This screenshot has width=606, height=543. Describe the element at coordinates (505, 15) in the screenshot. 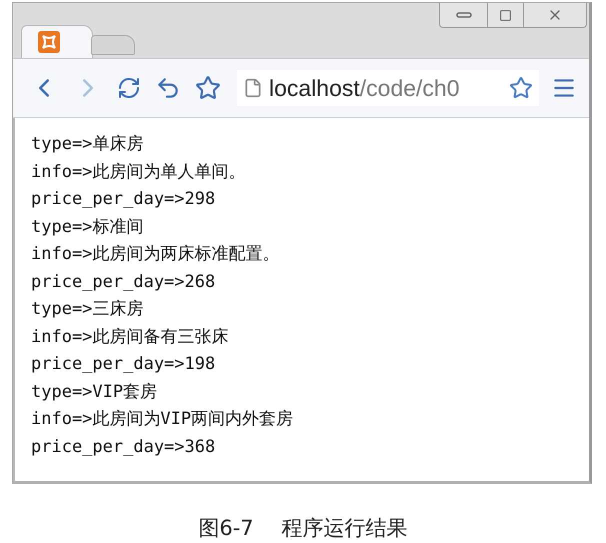

I see `maximize-icon` at that location.